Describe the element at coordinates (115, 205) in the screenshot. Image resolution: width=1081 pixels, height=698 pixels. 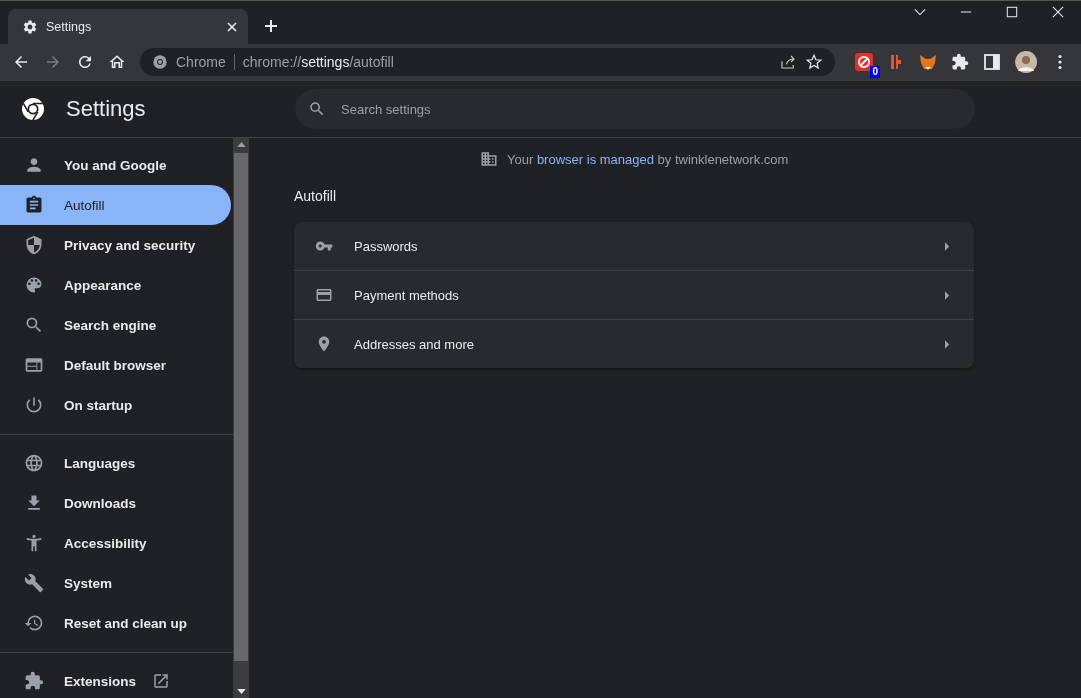
I see `sidebar-item: Autofill` at that location.